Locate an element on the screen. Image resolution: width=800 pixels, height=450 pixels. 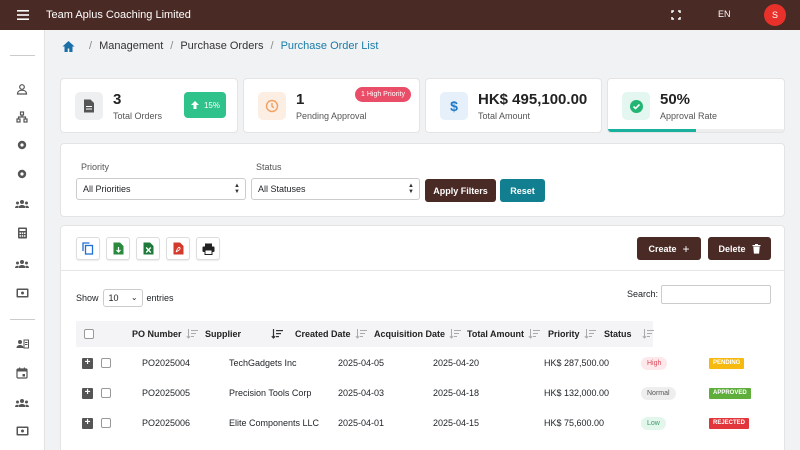
home-icon is located at coordinates (68, 46).